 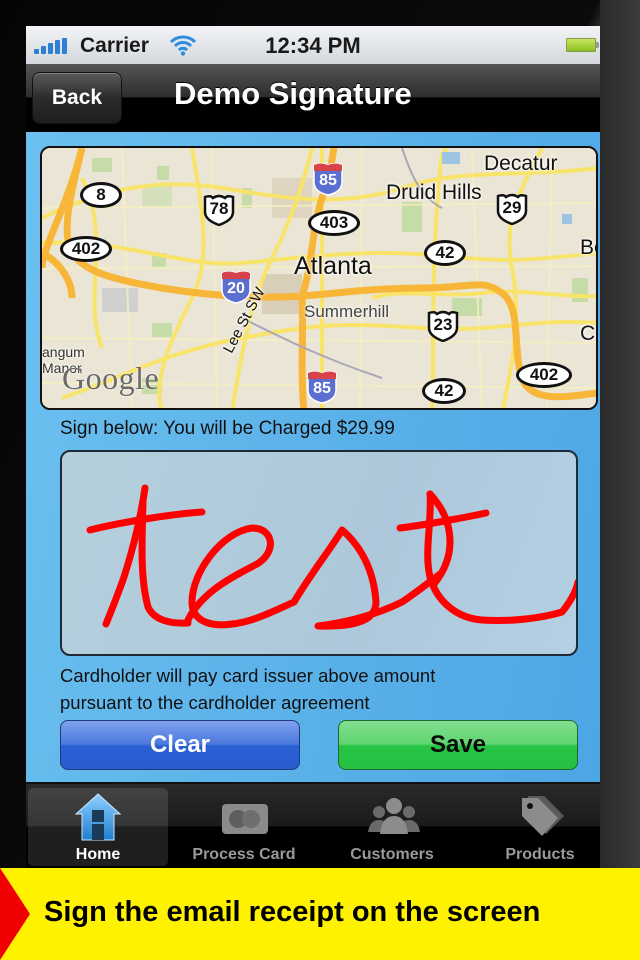 What do you see at coordinates (77, 98) in the screenshot?
I see `back-button: Back` at bounding box center [77, 98].